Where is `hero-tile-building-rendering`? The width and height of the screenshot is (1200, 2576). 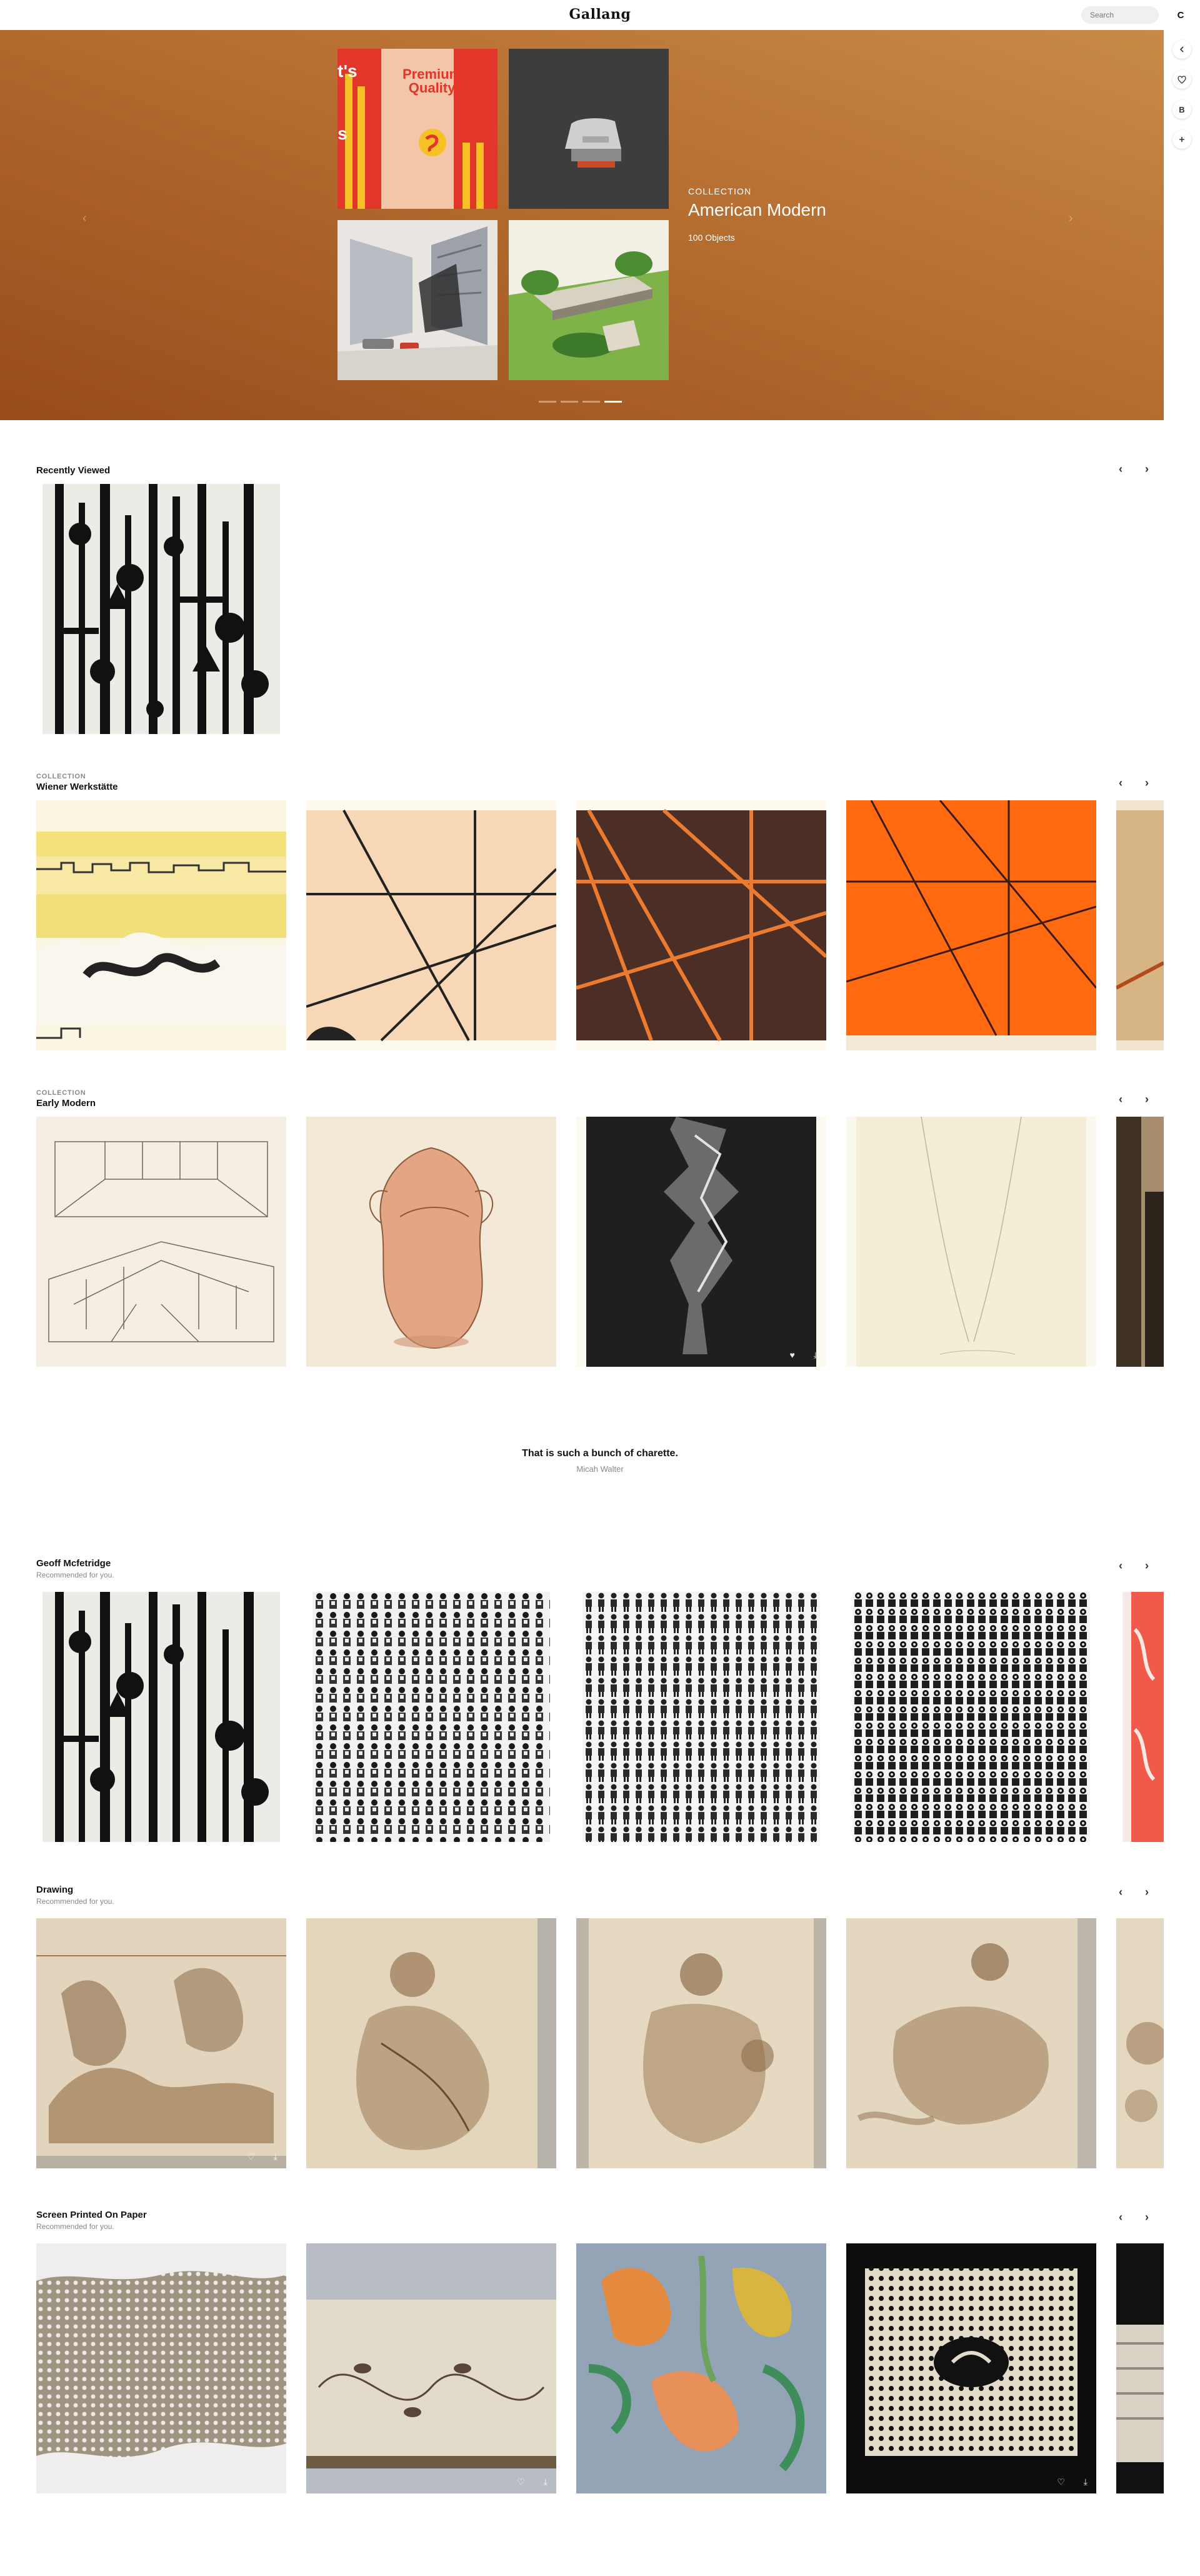
hero-tile-building-rendering is located at coordinates (589, 300).